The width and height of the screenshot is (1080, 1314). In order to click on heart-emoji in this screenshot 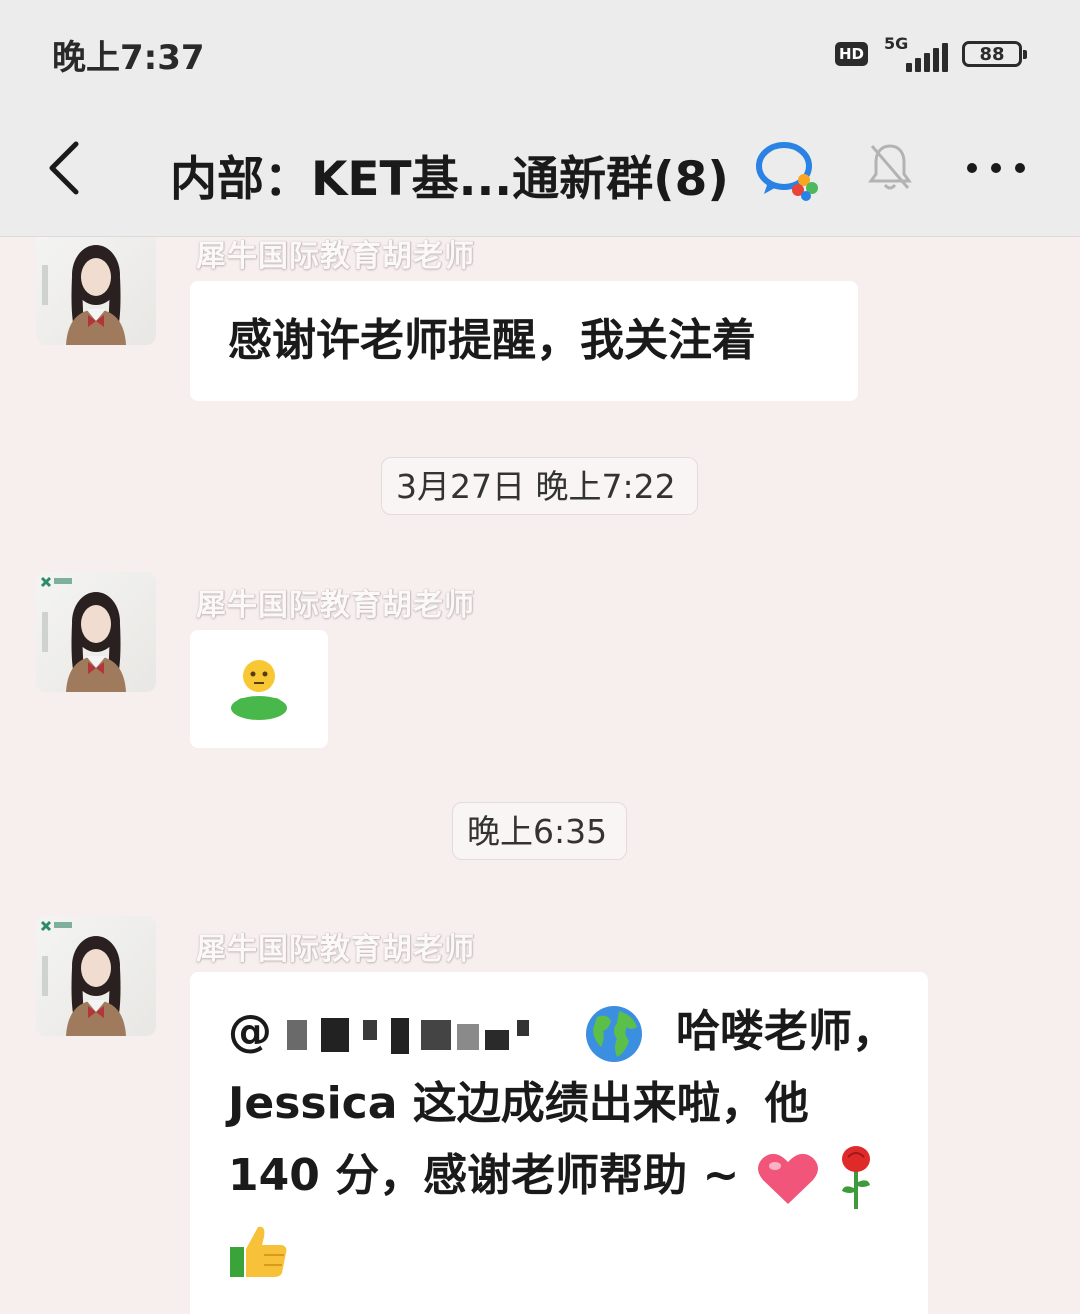, I will do `click(787, 1178)`.